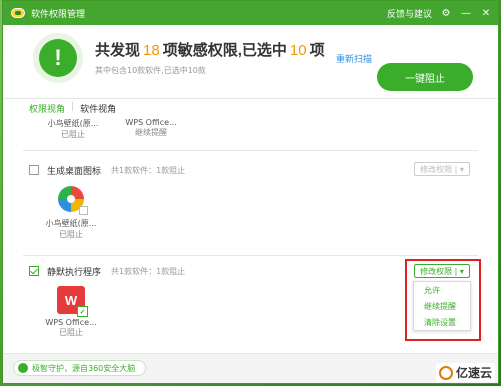  What do you see at coordinates (18, 13) in the screenshot?
I see `app-logo-icon` at bounding box center [18, 13].